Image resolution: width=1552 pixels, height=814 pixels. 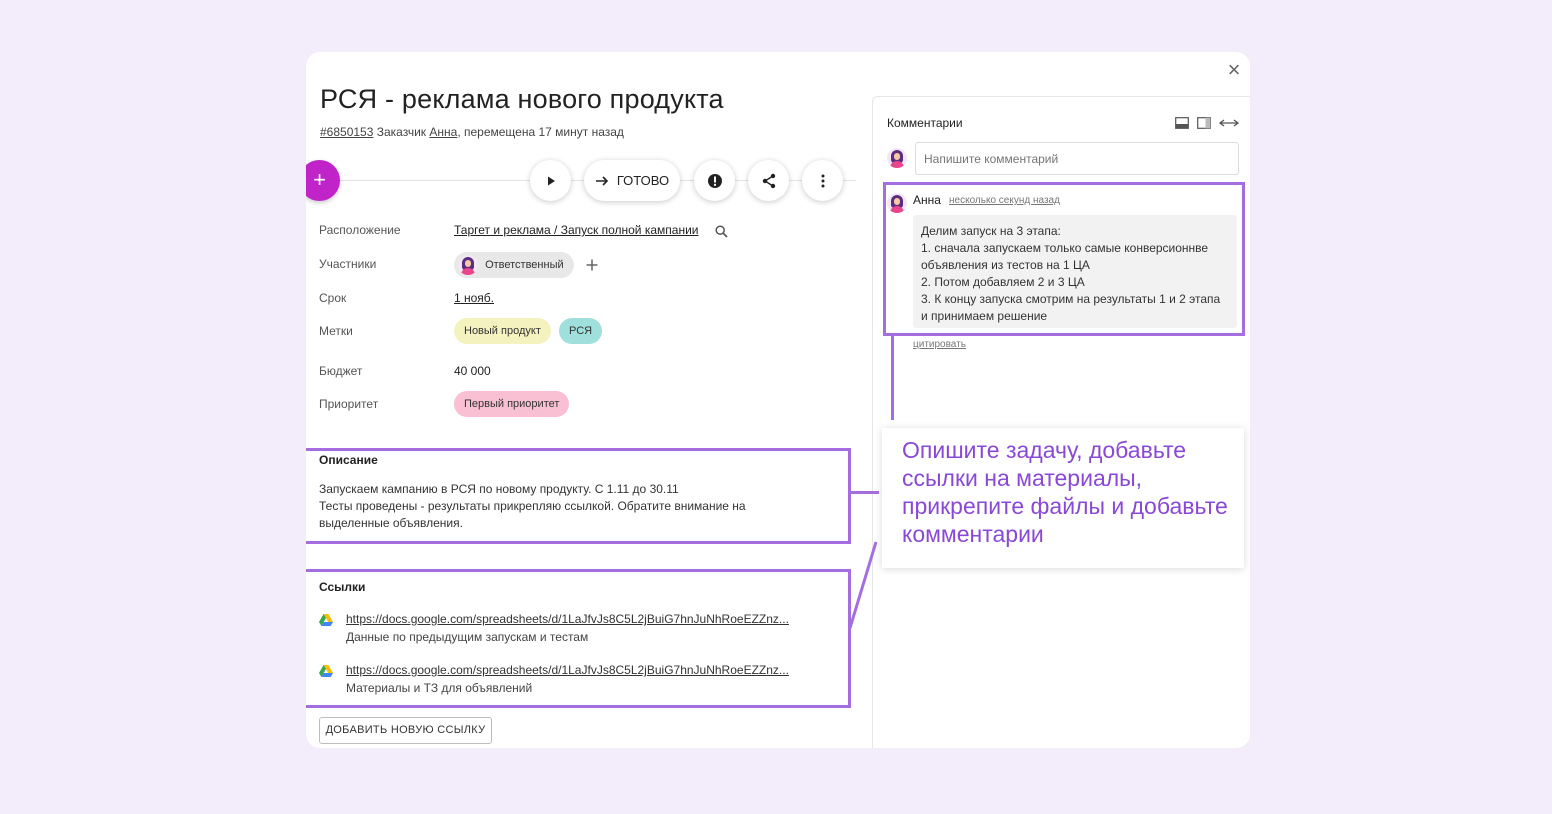 What do you see at coordinates (472, 371) in the screenshot?
I see `budget-value: 40 000` at bounding box center [472, 371].